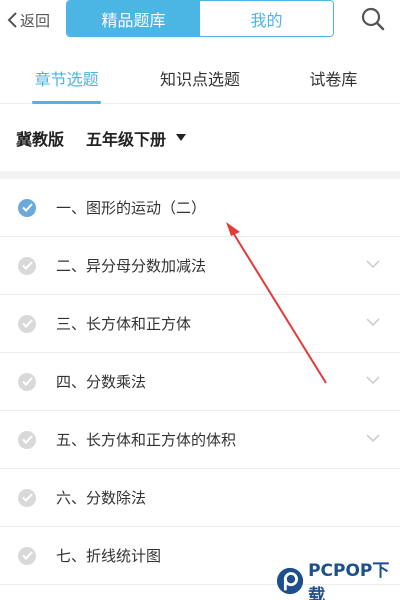  Describe the element at coordinates (146, 440) in the screenshot. I see `chapter-label: 五、长方体和正方体的体积` at that location.